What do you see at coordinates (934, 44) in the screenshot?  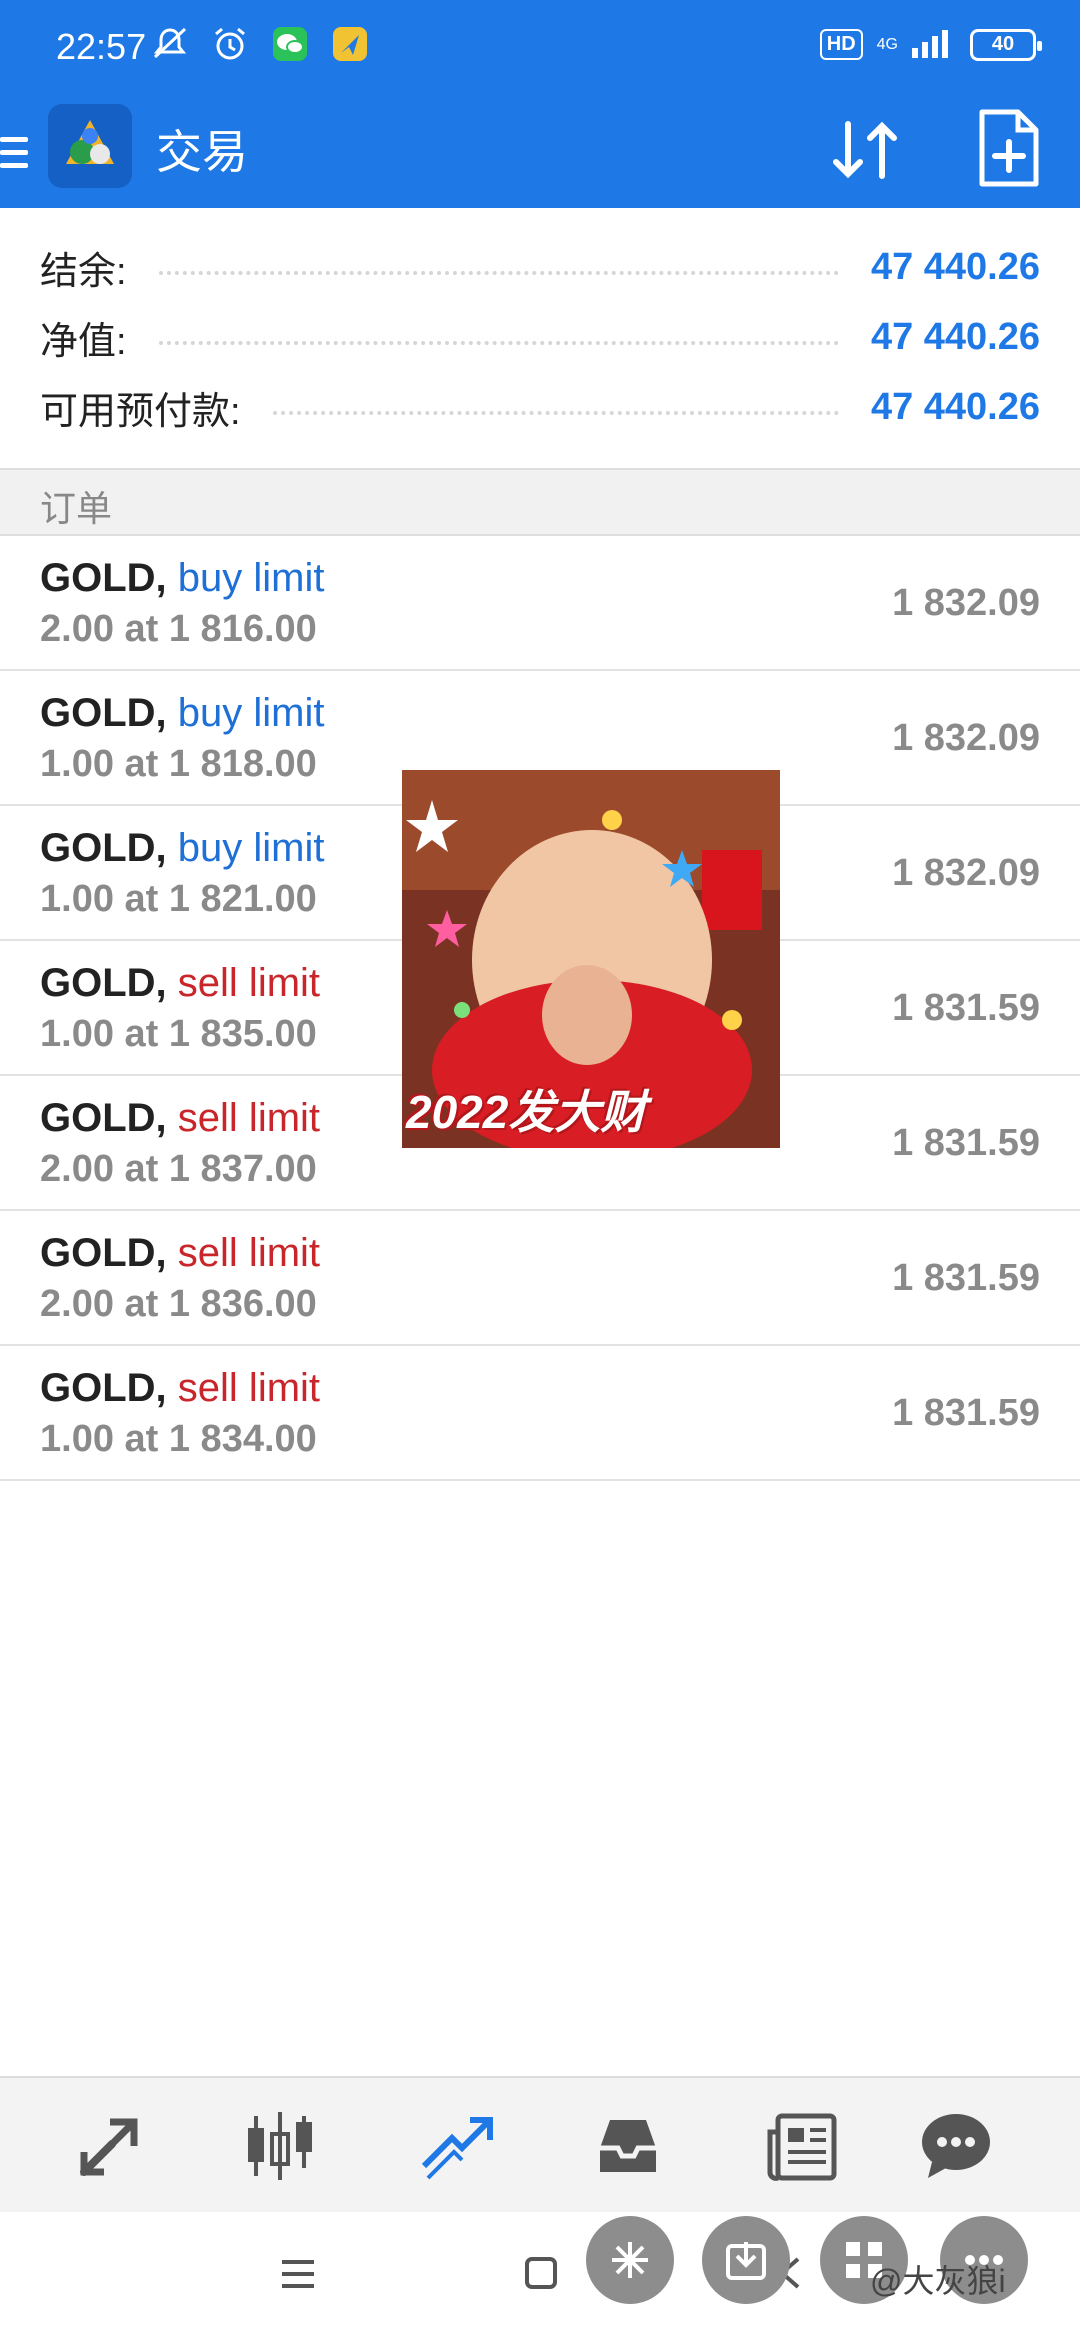 I see `signal-icon` at bounding box center [934, 44].